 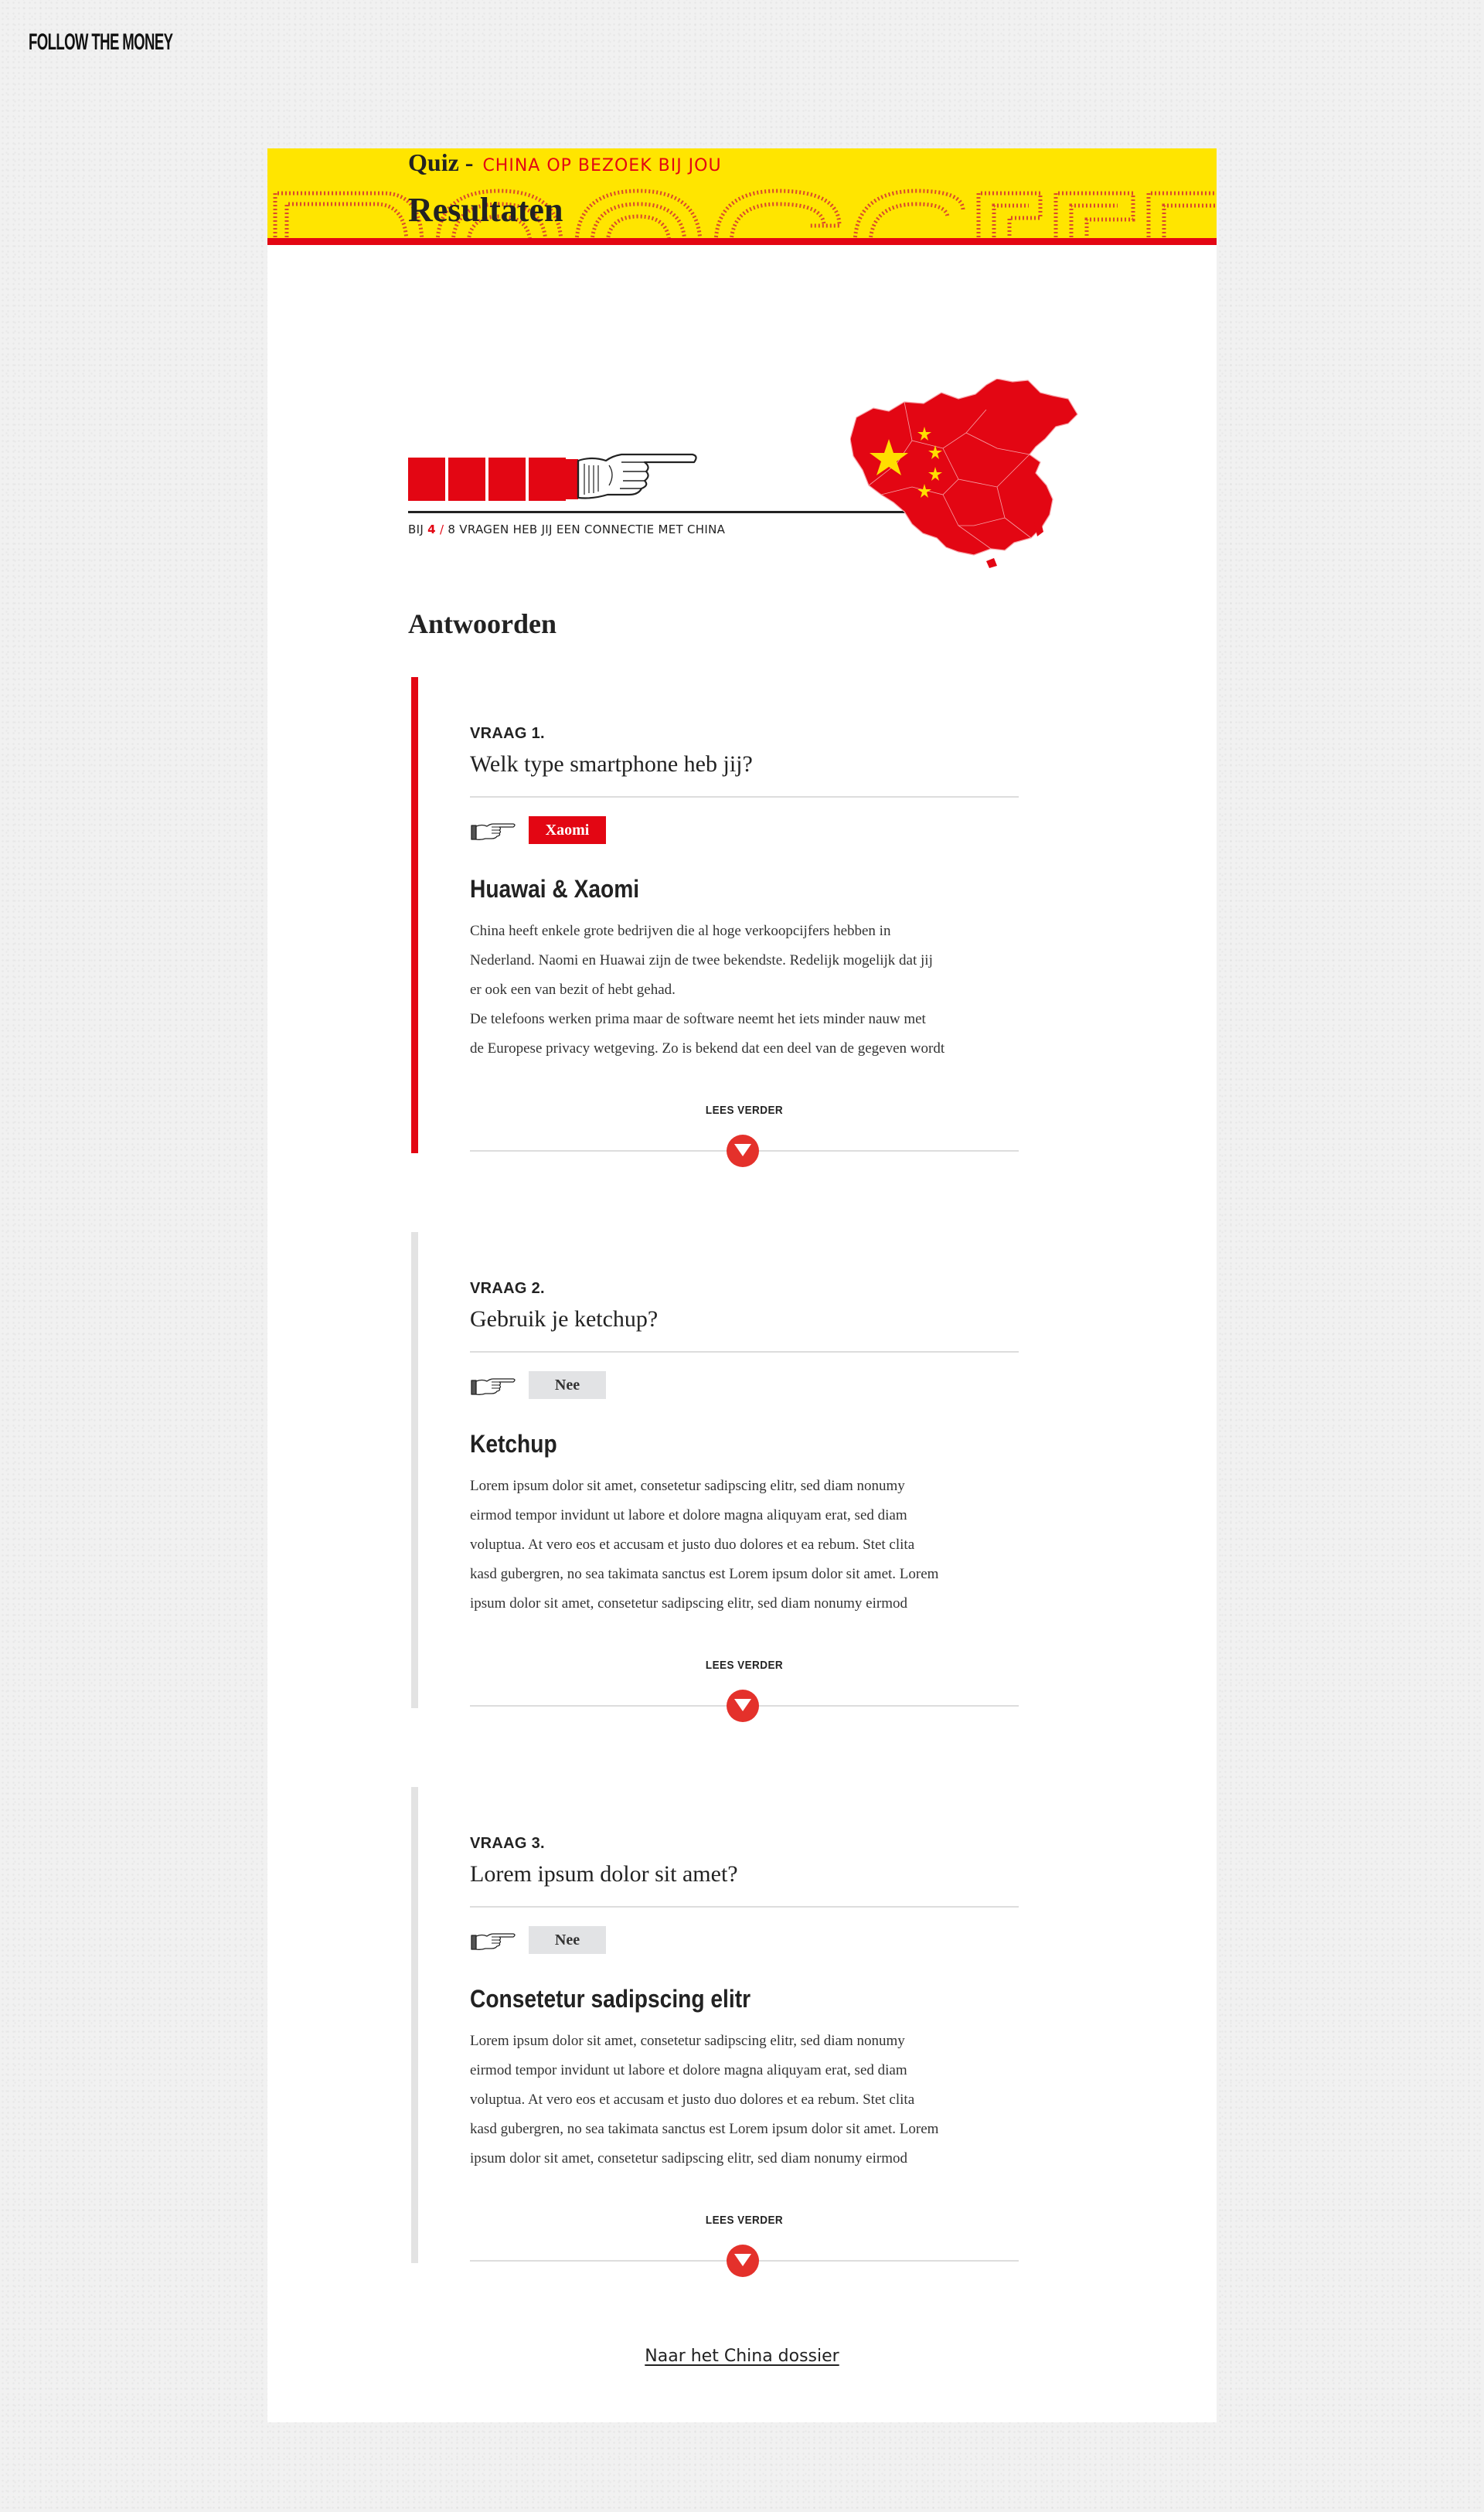 I want to click on answer-badge: Xaomi, so click(x=567, y=830).